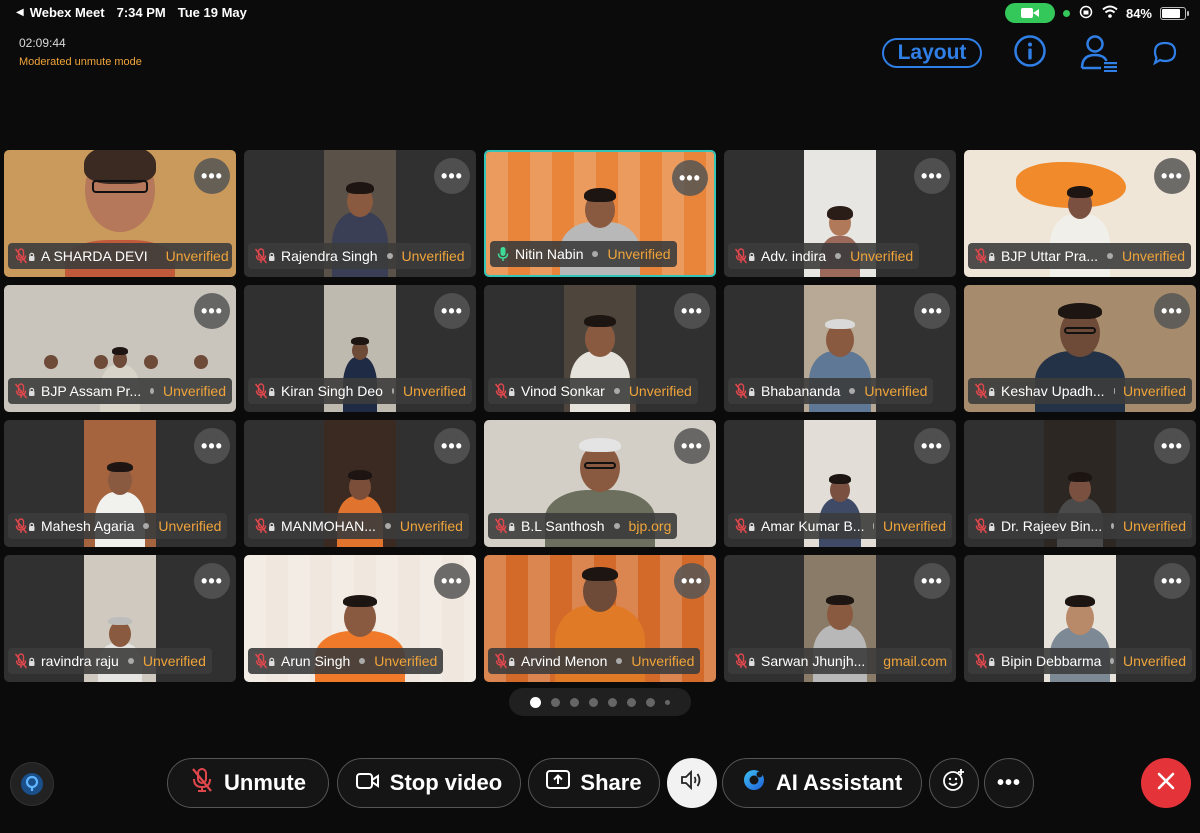 The height and width of the screenshot is (833, 1200). What do you see at coordinates (42, 43) in the screenshot?
I see `meeting-elapsed-time: 02:09:44` at bounding box center [42, 43].